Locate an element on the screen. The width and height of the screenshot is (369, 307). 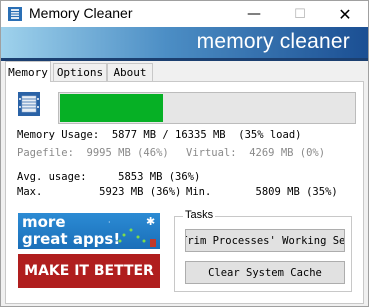
close-icon: ✕ is located at coordinates (345, 14).